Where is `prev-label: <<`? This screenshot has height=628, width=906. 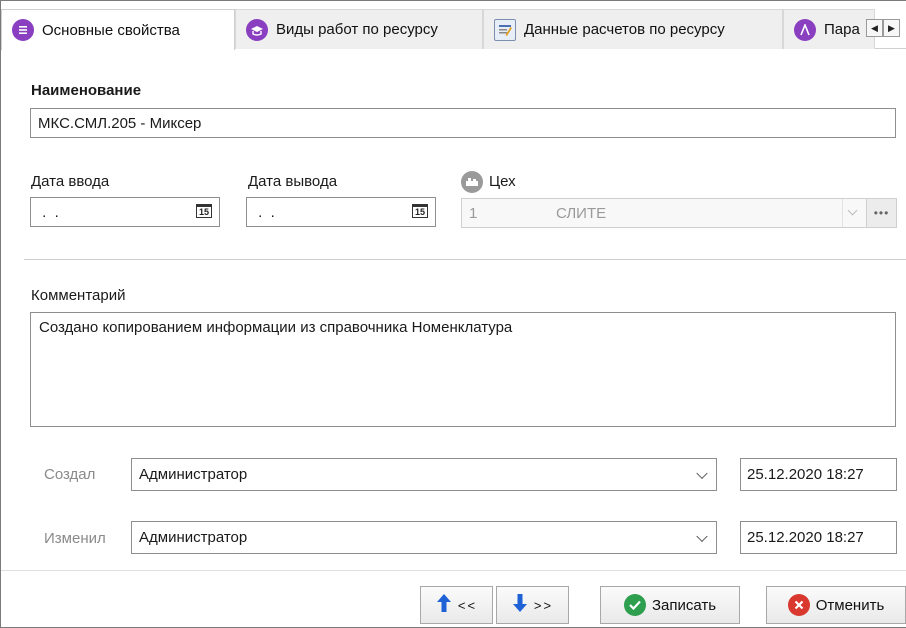 prev-label: << is located at coordinates (467, 605).